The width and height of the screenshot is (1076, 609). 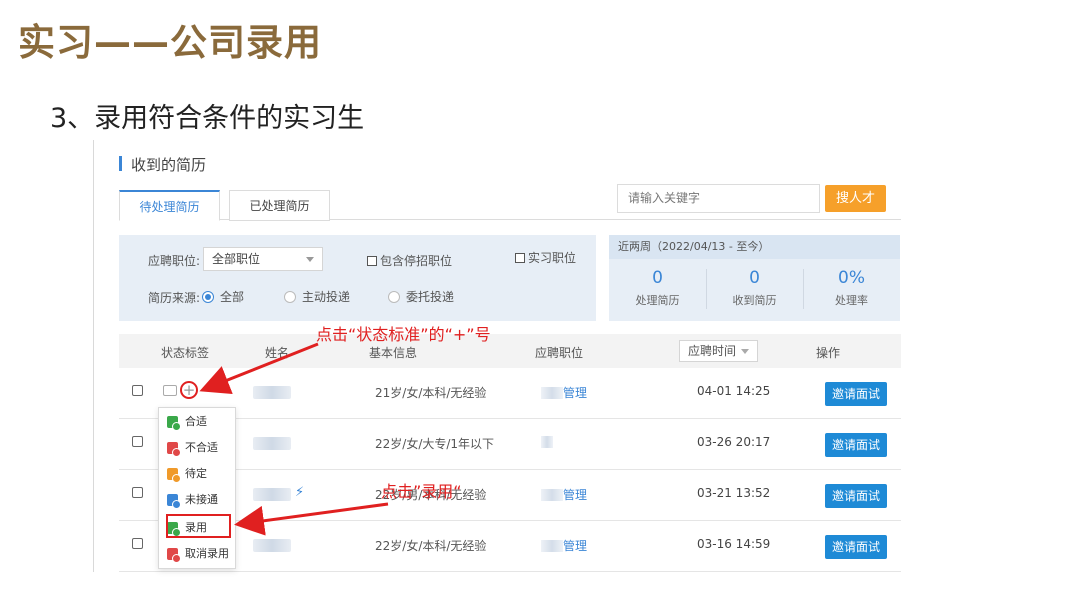 I want to click on stat-label: 处理率, so click(x=851, y=300).